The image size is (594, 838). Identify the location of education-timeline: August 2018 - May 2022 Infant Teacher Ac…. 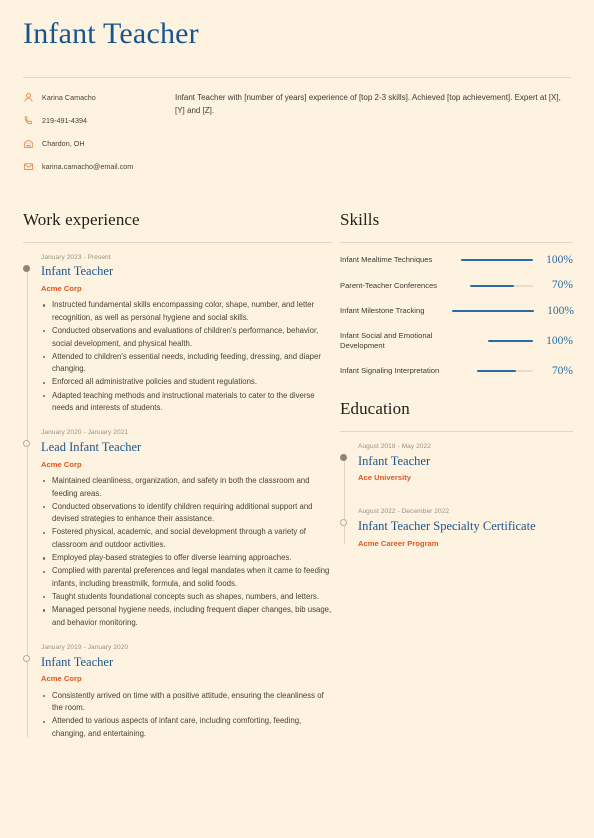
(456, 495).